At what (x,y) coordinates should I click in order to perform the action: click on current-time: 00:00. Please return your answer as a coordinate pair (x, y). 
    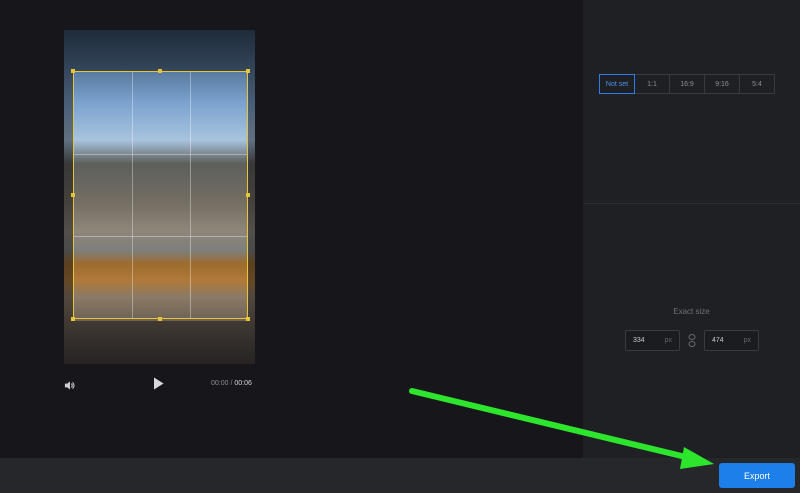
    Looking at the image, I should click on (220, 383).